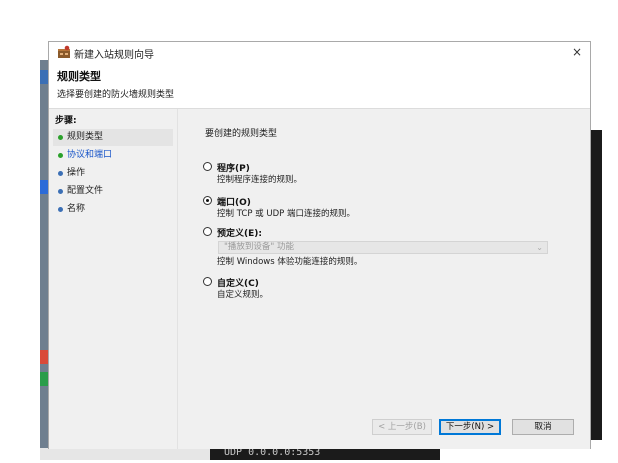  I want to click on background-terminal, so click(596, 285).